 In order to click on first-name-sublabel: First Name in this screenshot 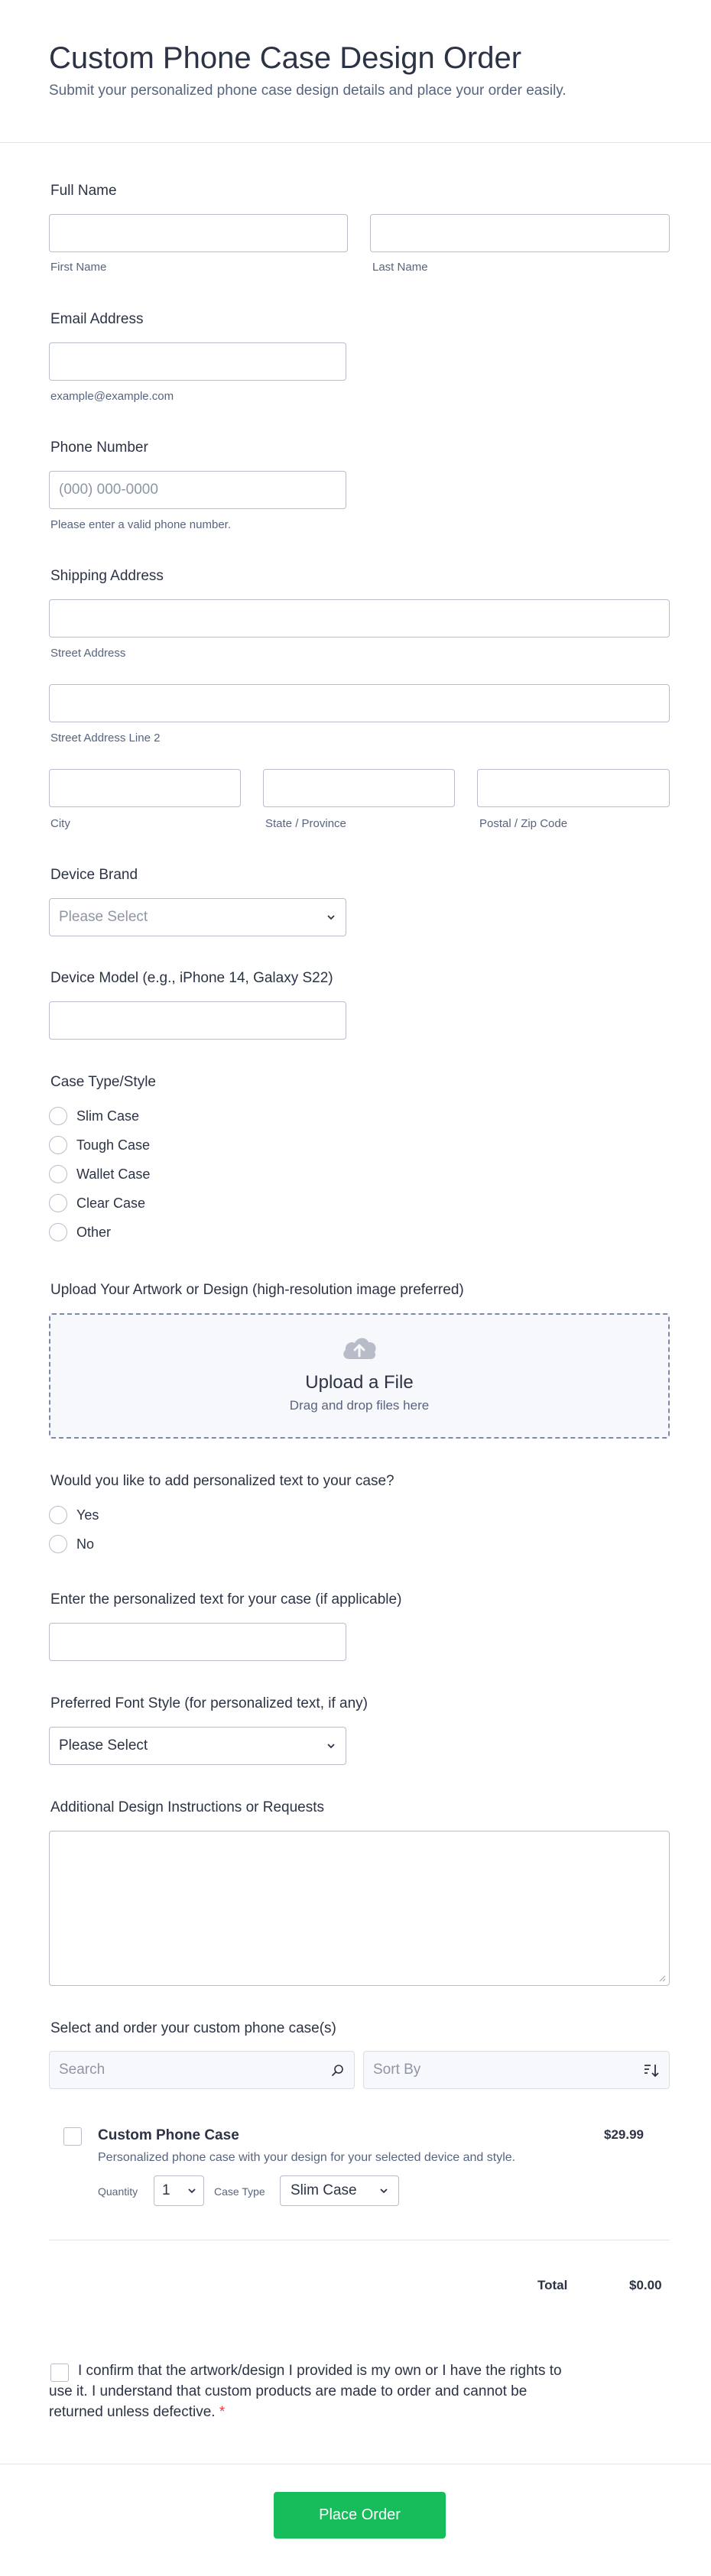, I will do `click(78, 267)`.